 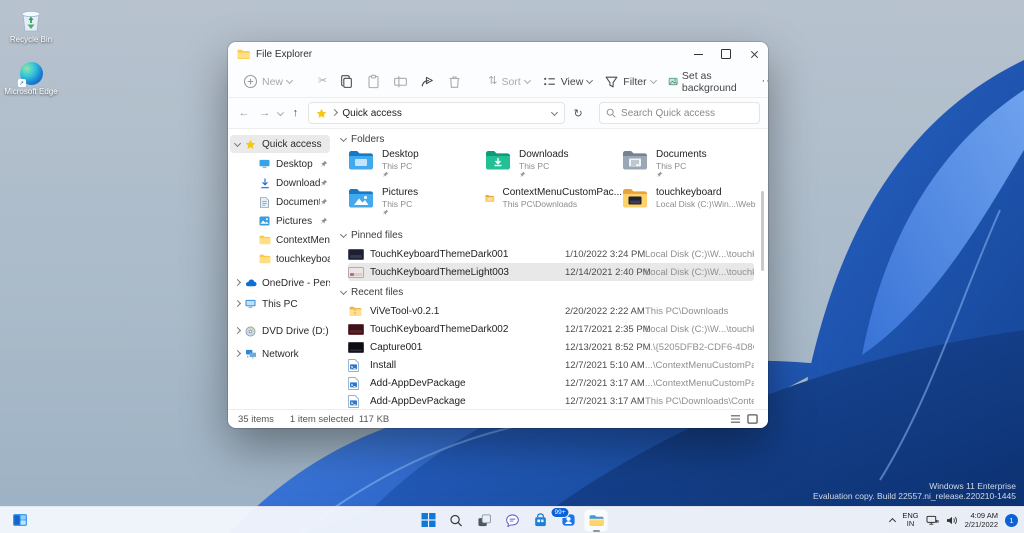 I want to click on folder-icon, so click(x=264, y=240).